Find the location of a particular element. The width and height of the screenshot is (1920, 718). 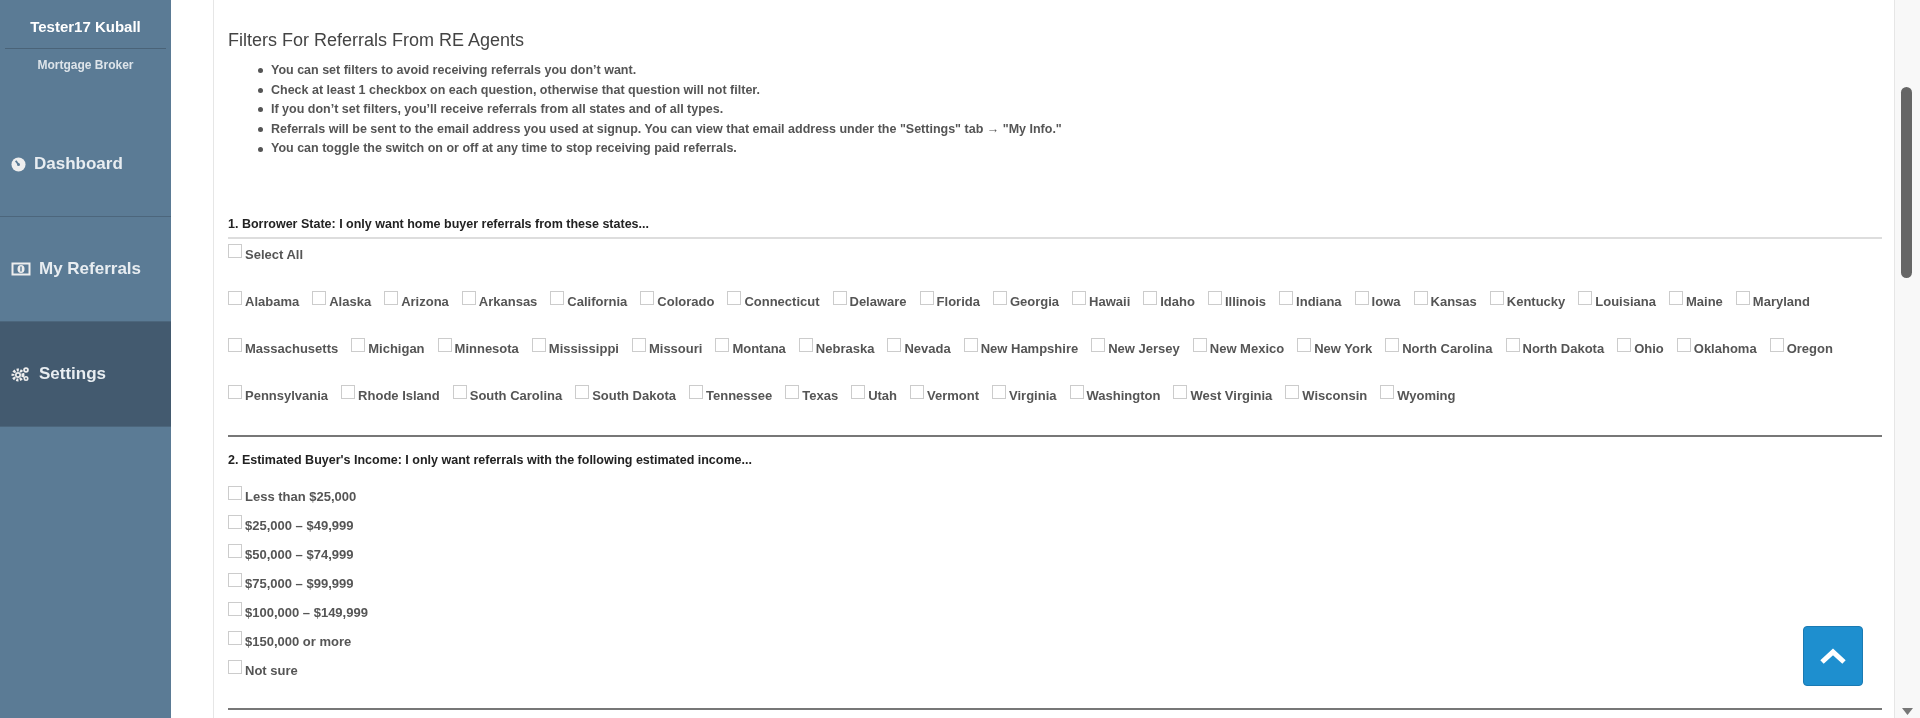

checkbox-option: Maine is located at coordinates (1696, 301).